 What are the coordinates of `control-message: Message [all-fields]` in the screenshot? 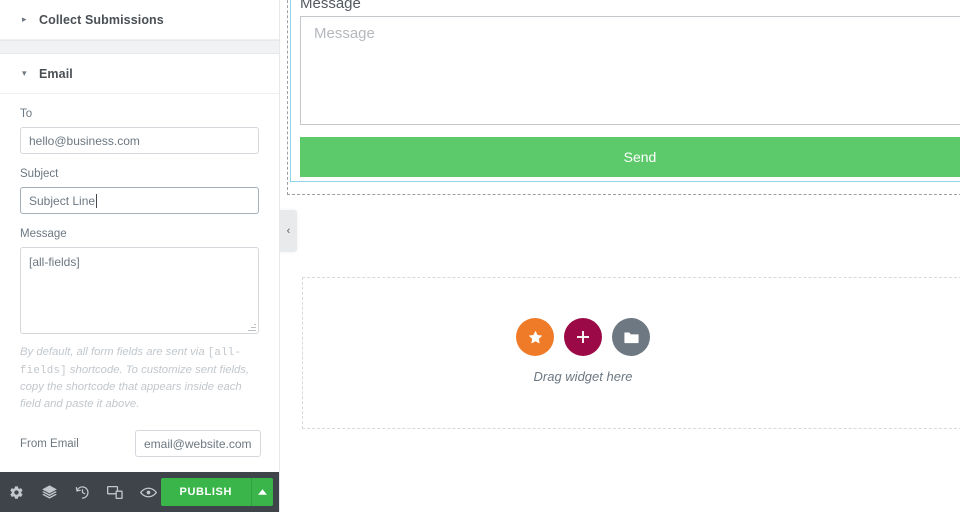 It's located at (139, 281).